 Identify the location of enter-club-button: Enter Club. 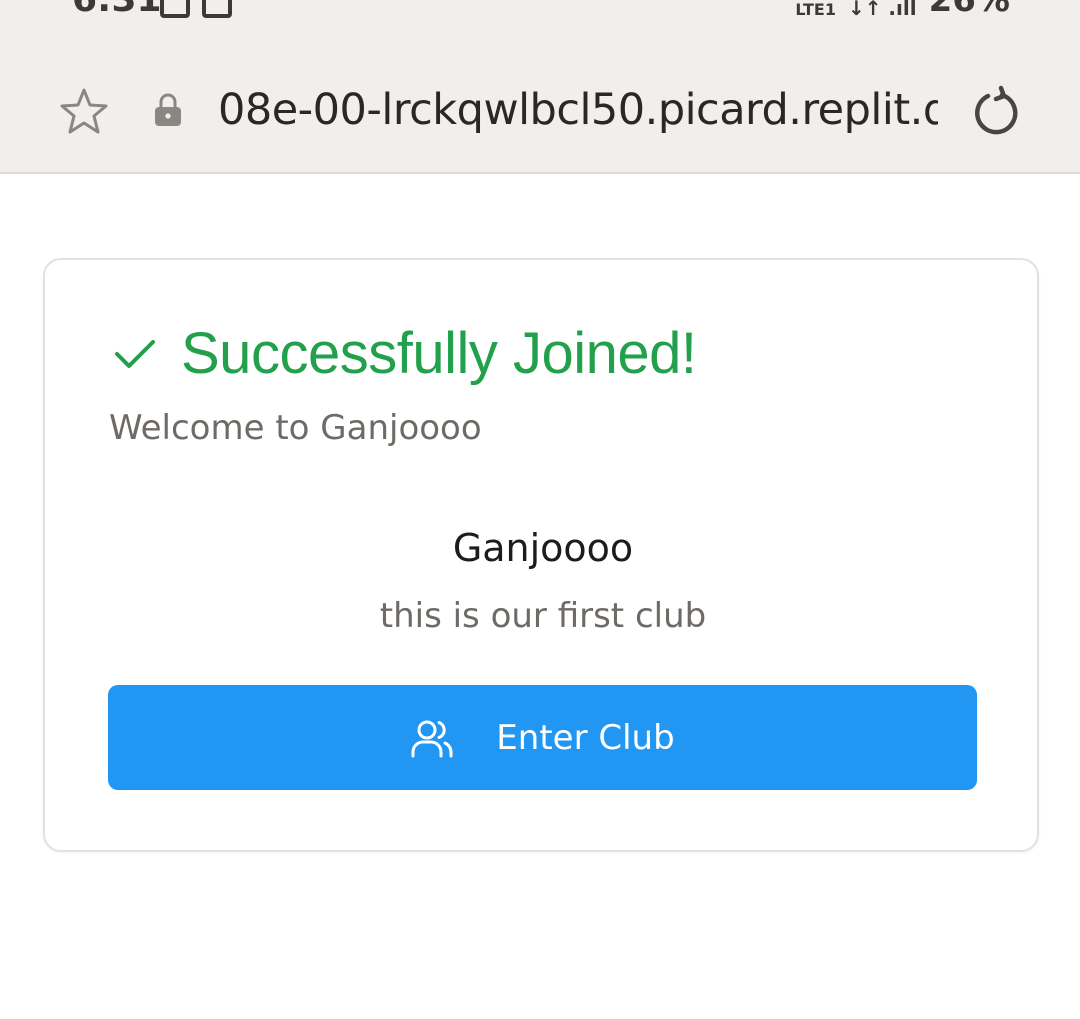
(542, 737).